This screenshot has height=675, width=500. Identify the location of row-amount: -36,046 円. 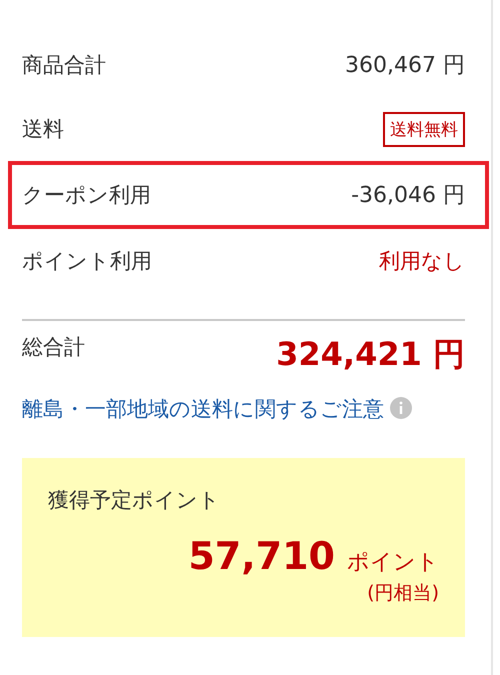
(408, 196).